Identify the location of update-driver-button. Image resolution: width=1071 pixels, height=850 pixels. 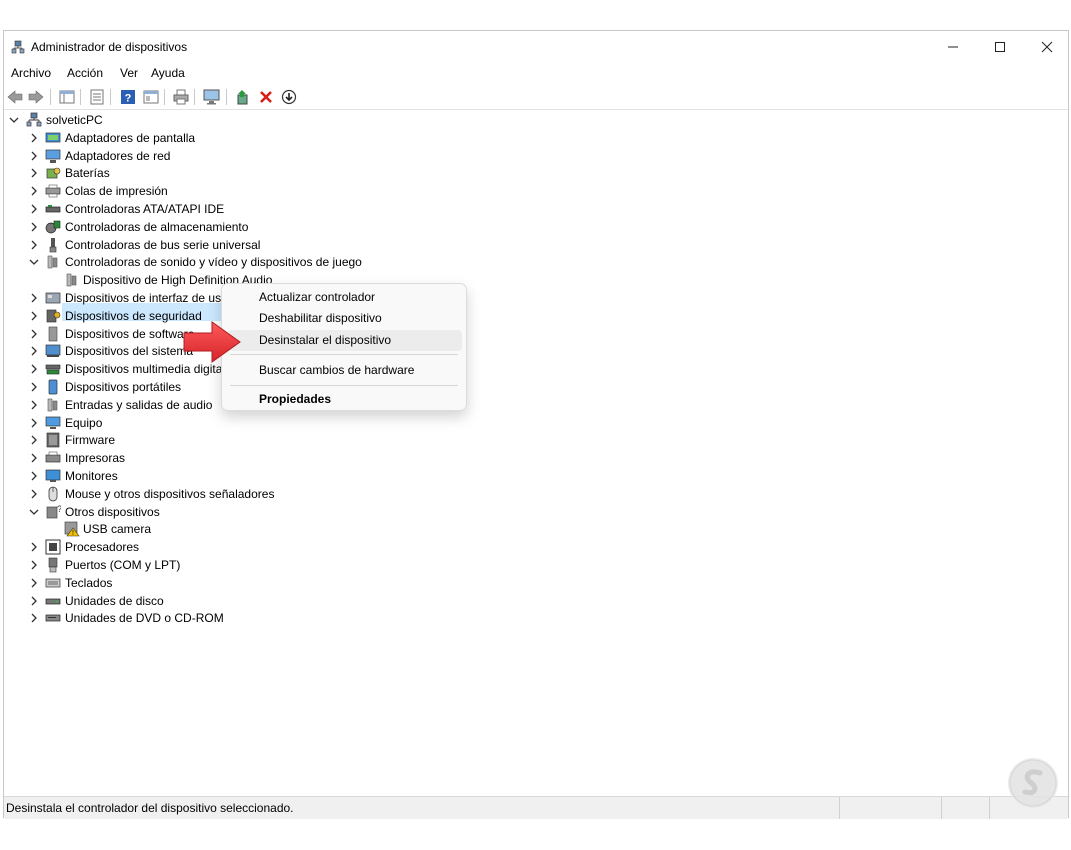
(243, 97).